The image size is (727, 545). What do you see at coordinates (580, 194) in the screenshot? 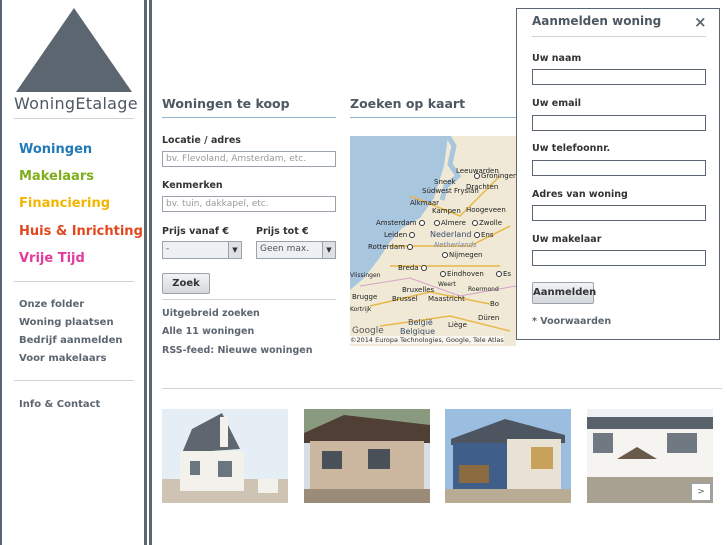
I see `address-label: Adres van woning` at bounding box center [580, 194].